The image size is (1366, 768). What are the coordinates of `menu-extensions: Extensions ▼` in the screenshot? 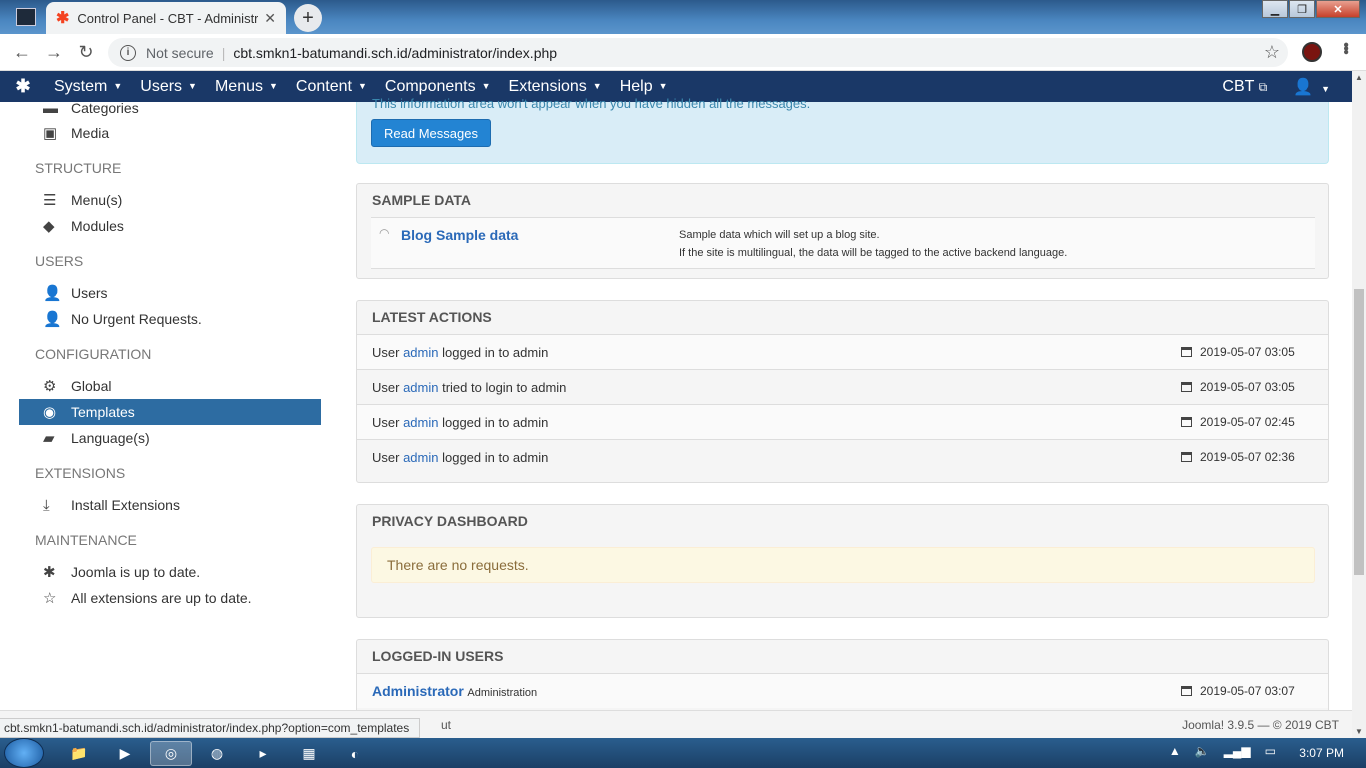 It's located at (556, 87).